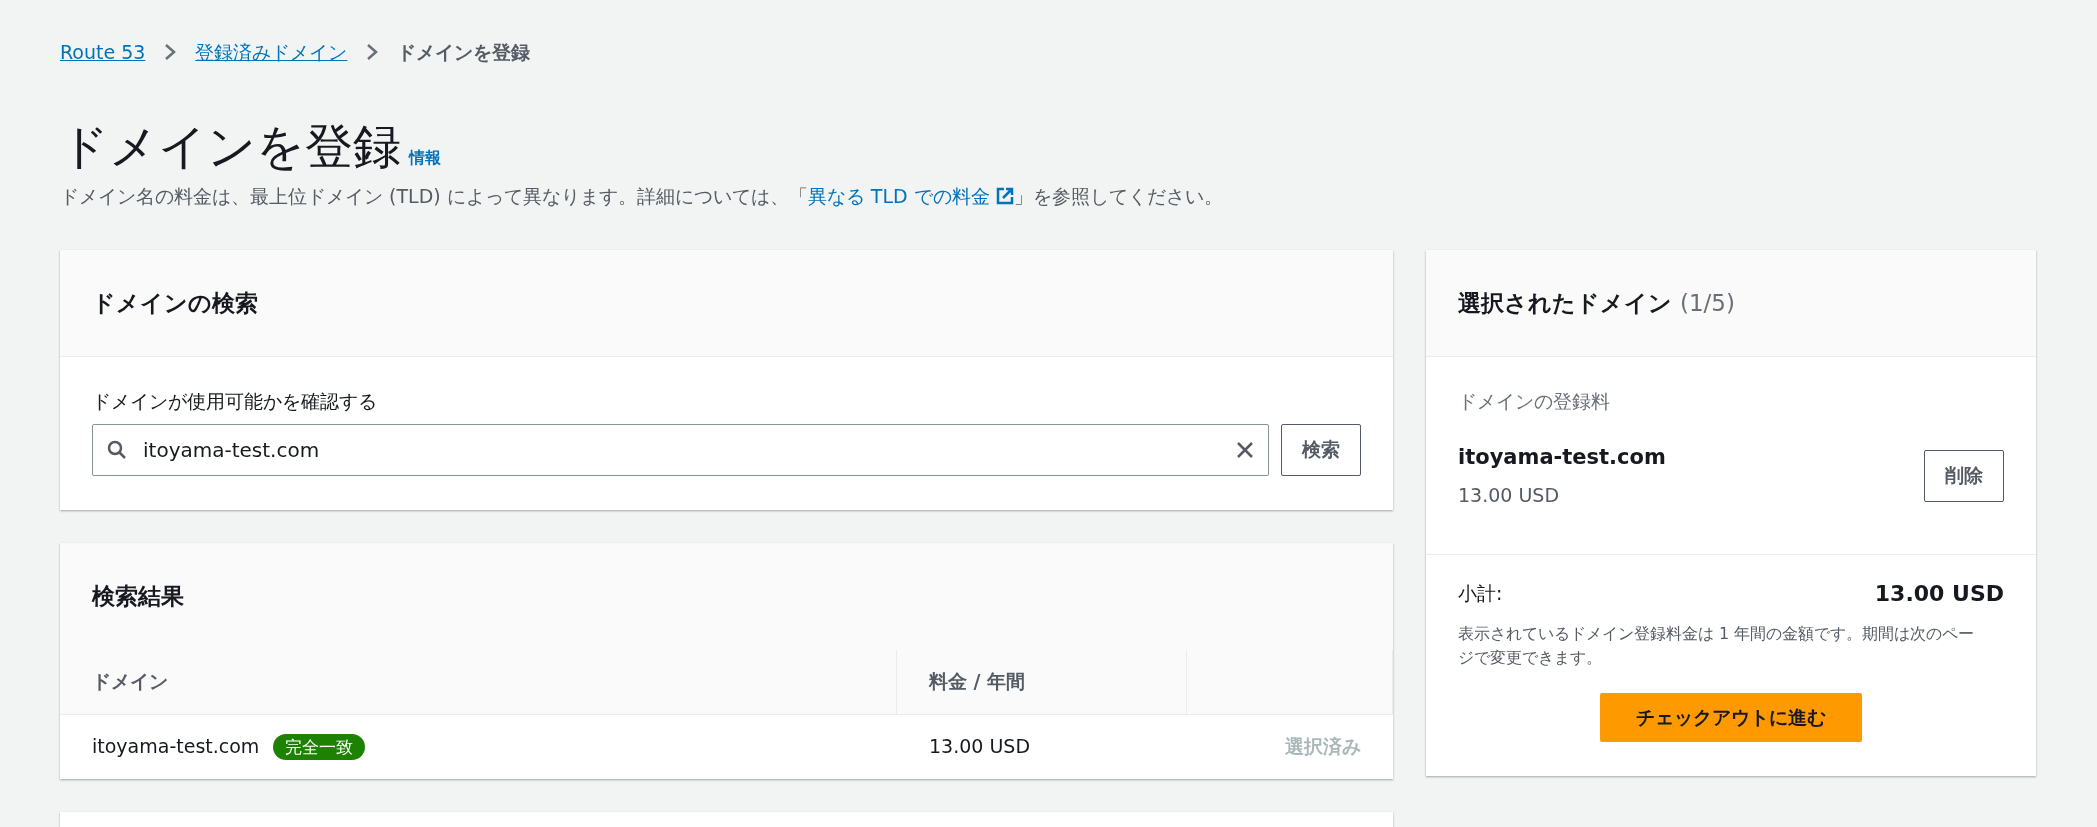 This screenshot has width=2097, height=827. What do you see at coordinates (1534, 402) in the screenshot?
I see `section-label: ドメインの登録料` at bounding box center [1534, 402].